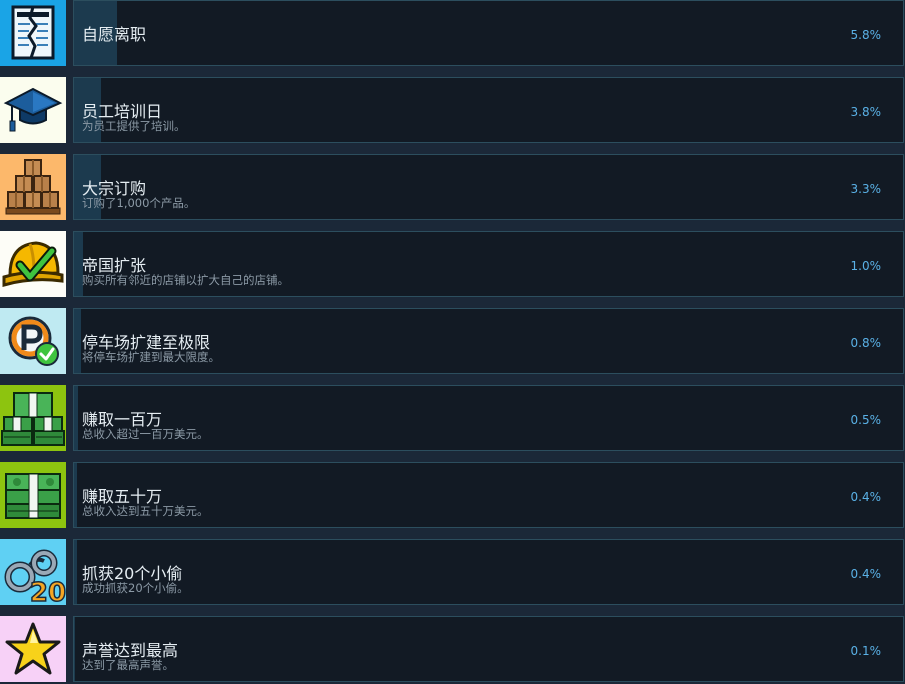 The width and height of the screenshot is (905, 684). I want to click on graduation-cap-icon, so click(33, 110).